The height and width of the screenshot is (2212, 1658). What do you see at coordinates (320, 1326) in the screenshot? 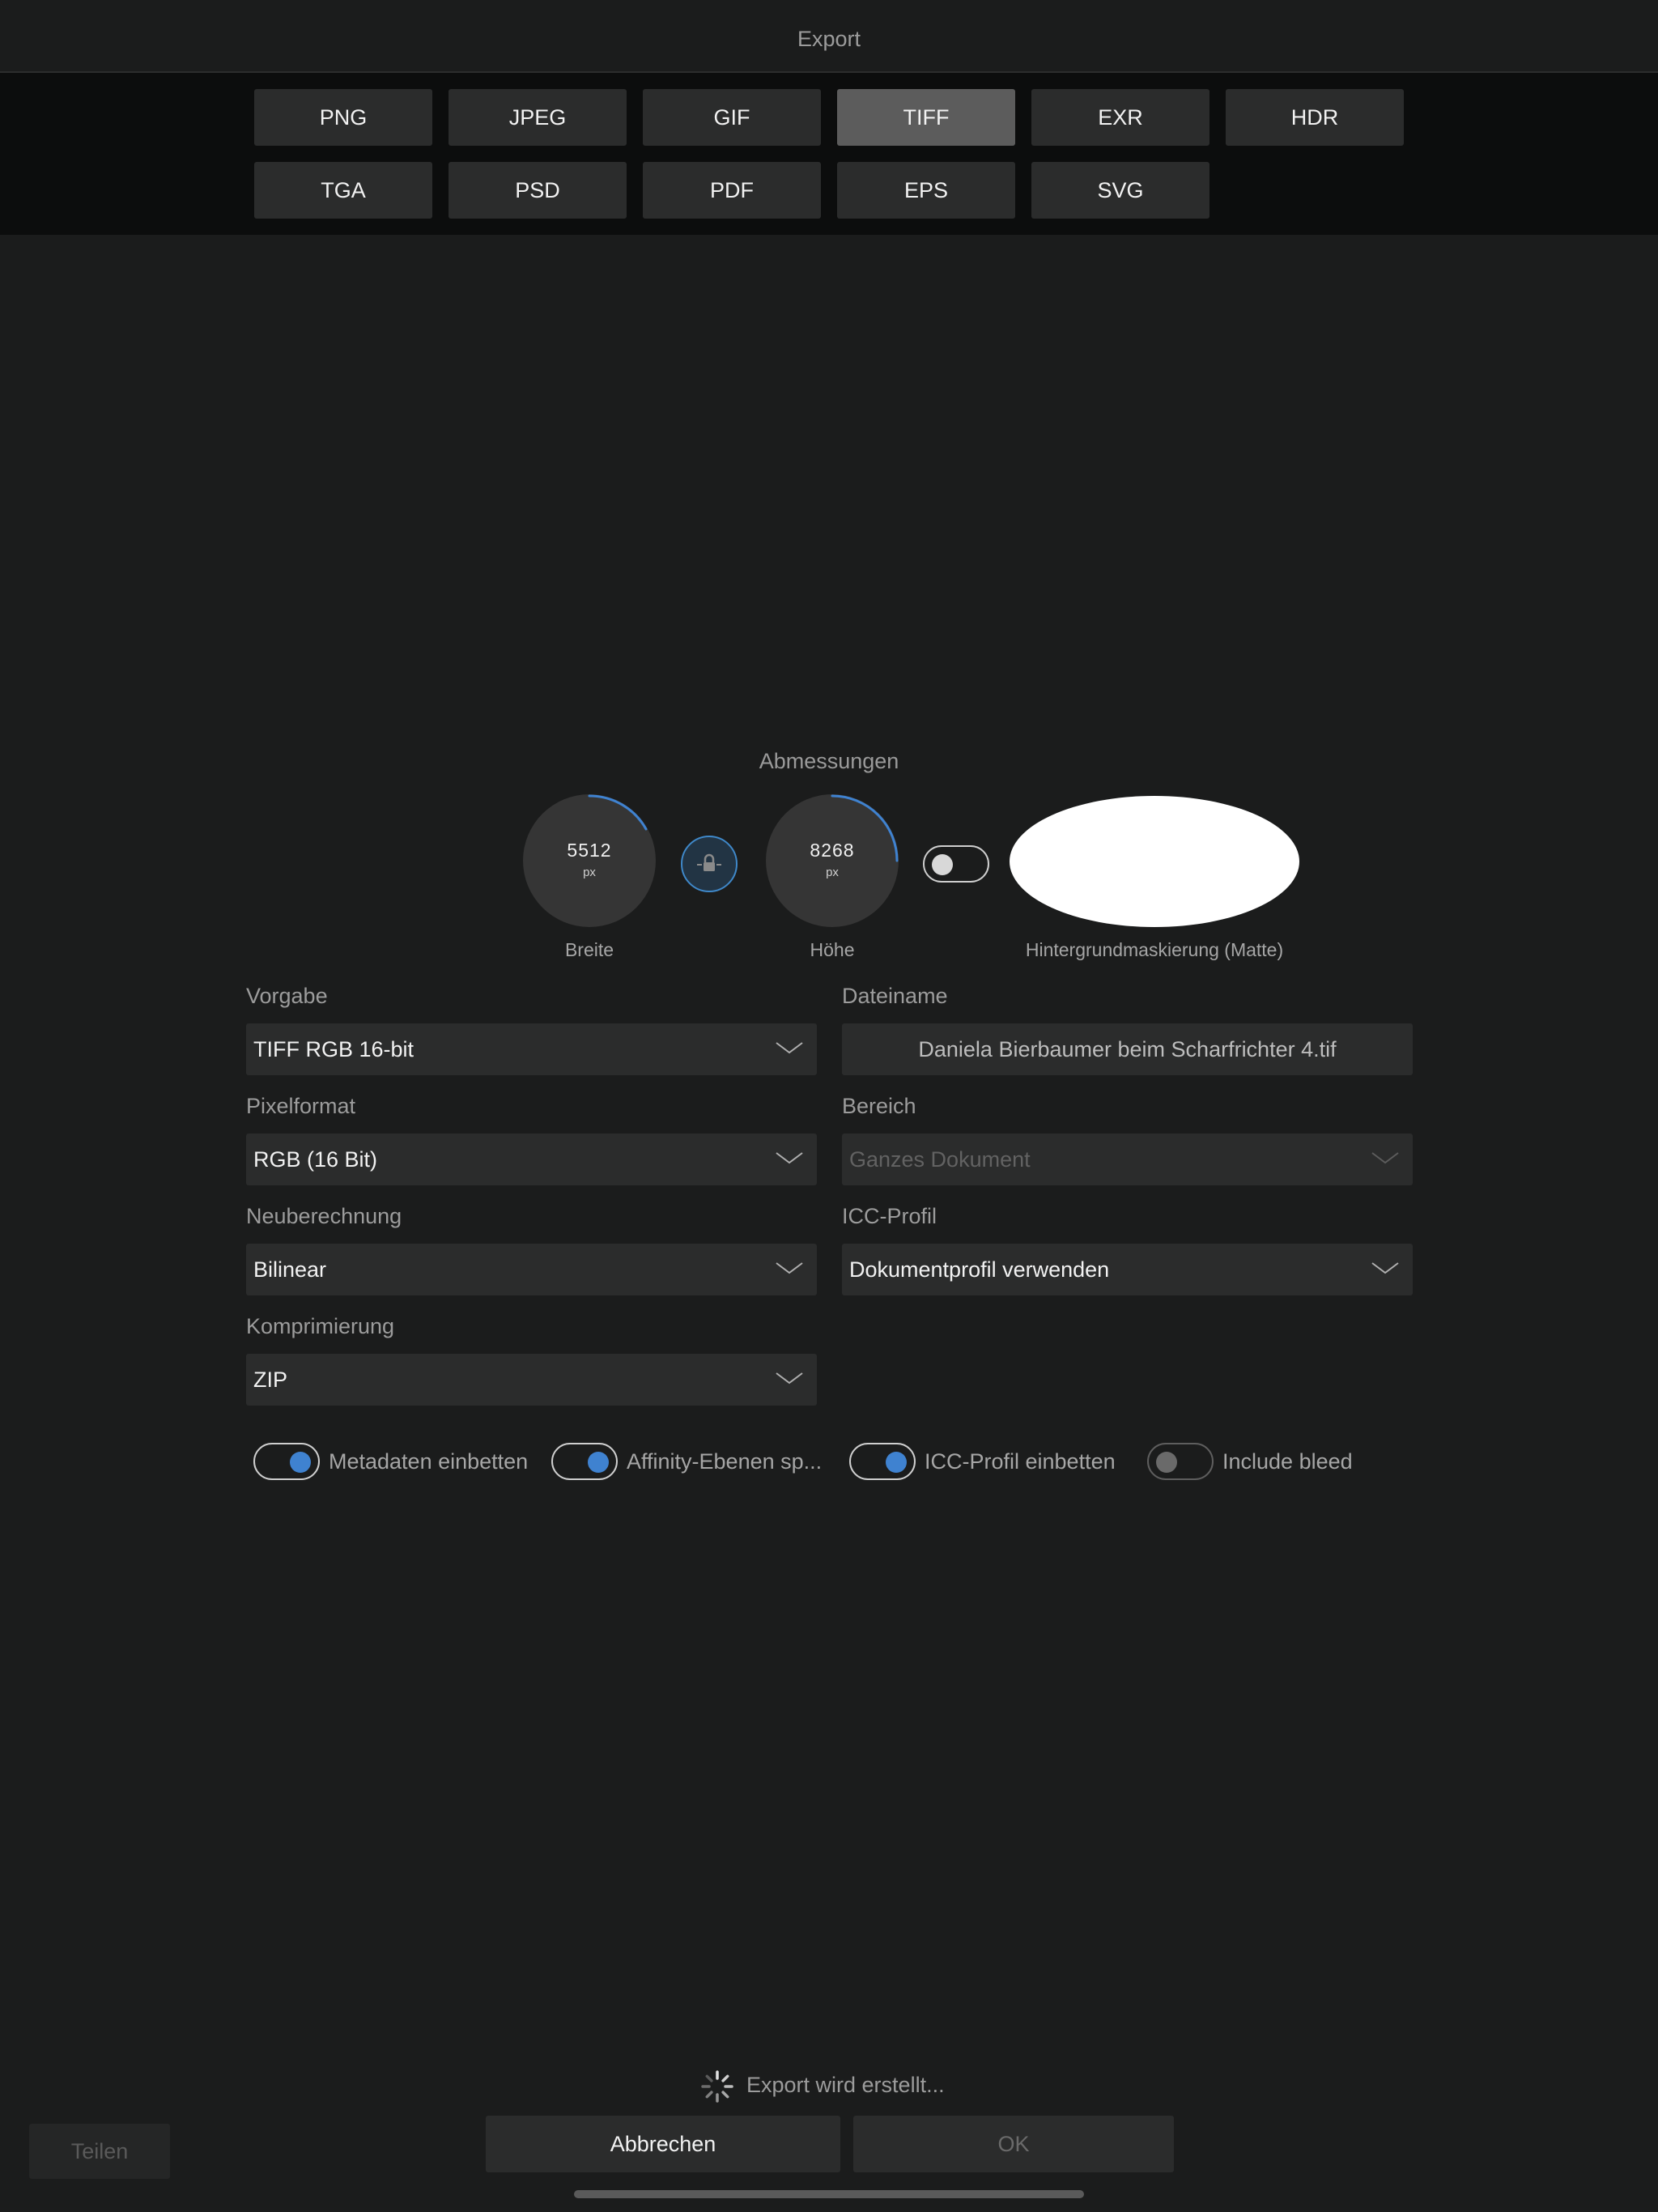
I see `compression-label: Komprimierung` at bounding box center [320, 1326].